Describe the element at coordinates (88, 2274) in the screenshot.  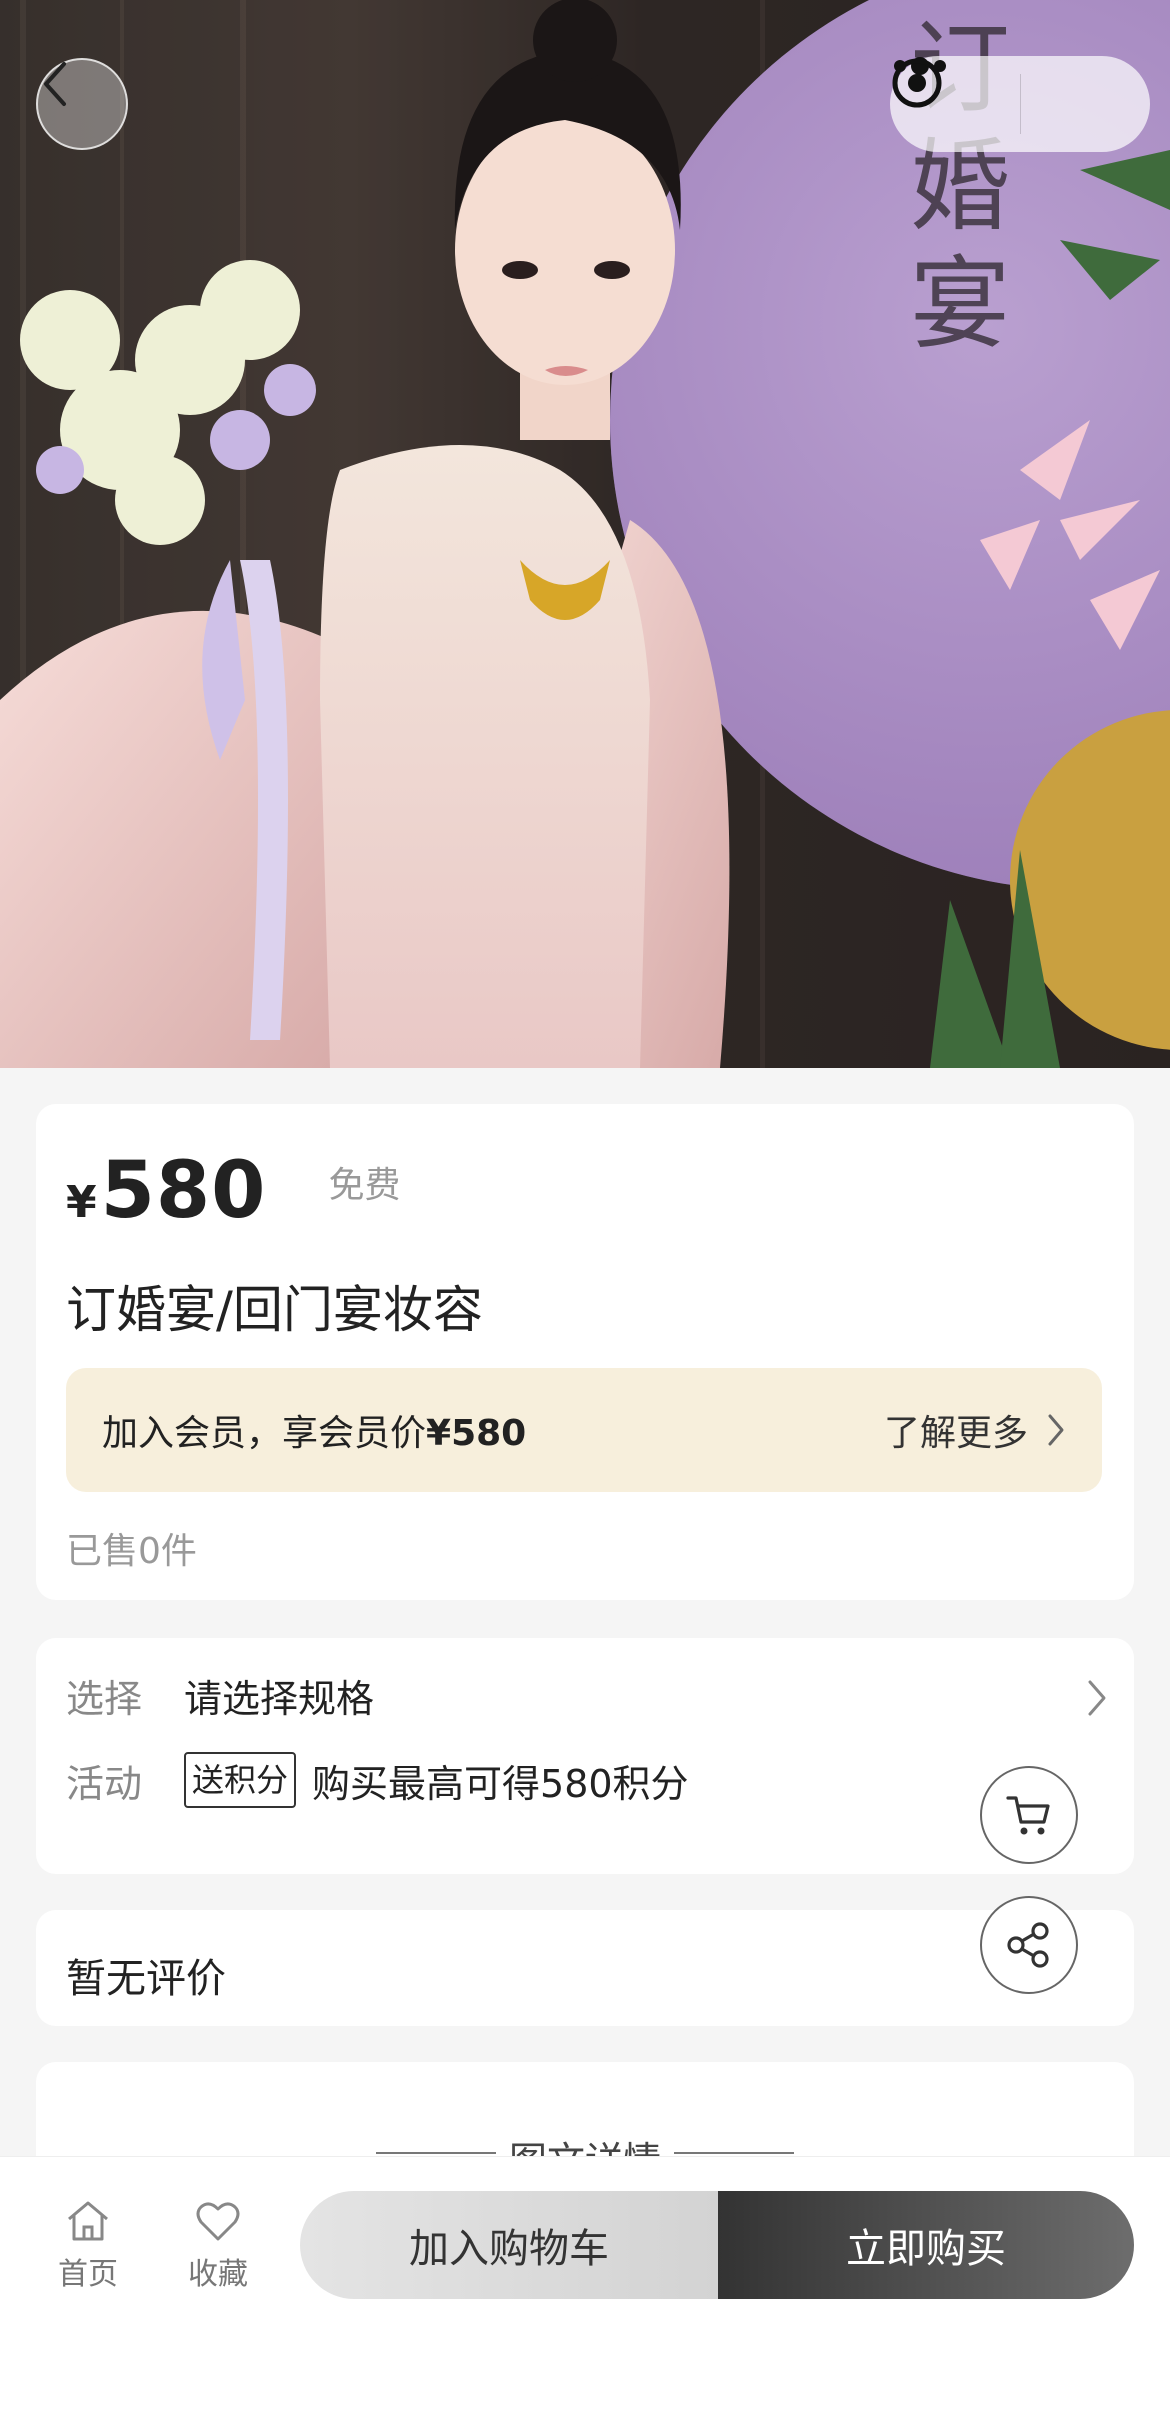
I see `tab-home-label: 首页` at that location.